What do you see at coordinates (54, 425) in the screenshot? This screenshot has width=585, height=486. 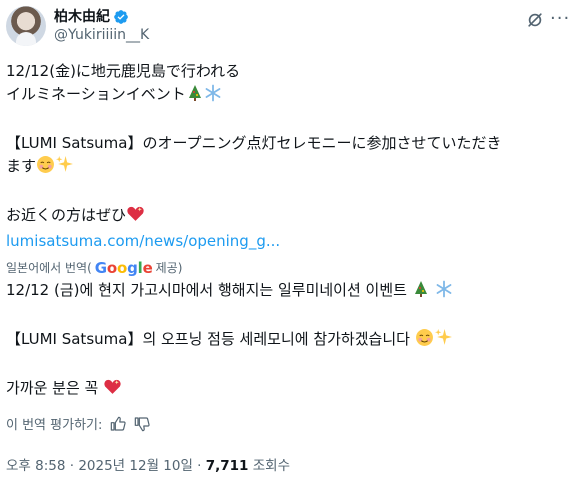 I see `rate-translation-label: 이 번역 평가하기:` at bounding box center [54, 425].